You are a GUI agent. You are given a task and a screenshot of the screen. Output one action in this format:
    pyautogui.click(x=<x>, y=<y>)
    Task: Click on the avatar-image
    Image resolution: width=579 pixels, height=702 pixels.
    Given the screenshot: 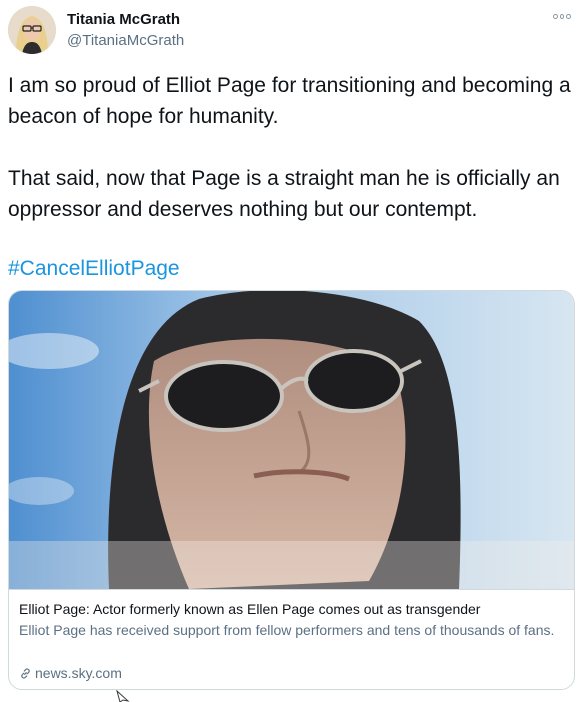 What is the action you would take?
    pyautogui.click(x=32, y=30)
    